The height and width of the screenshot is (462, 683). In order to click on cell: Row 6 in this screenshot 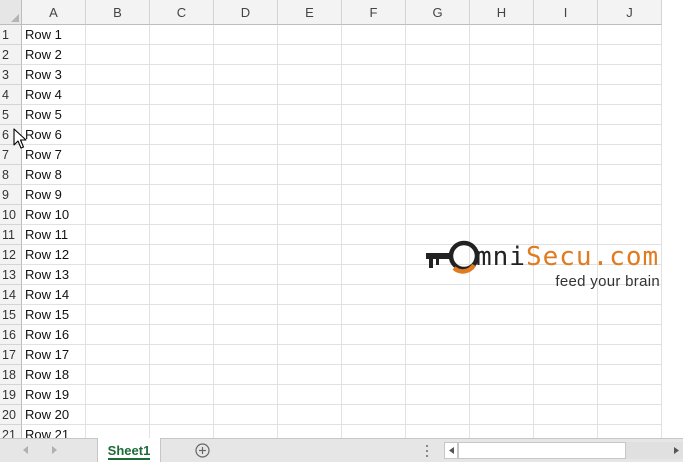, I will do `click(54, 135)`.